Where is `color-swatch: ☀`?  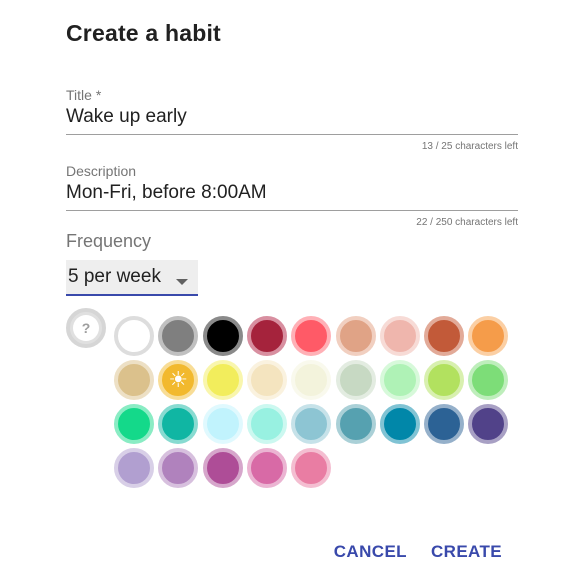 color-swatch: ☀ is located at coordinates (178, 380).